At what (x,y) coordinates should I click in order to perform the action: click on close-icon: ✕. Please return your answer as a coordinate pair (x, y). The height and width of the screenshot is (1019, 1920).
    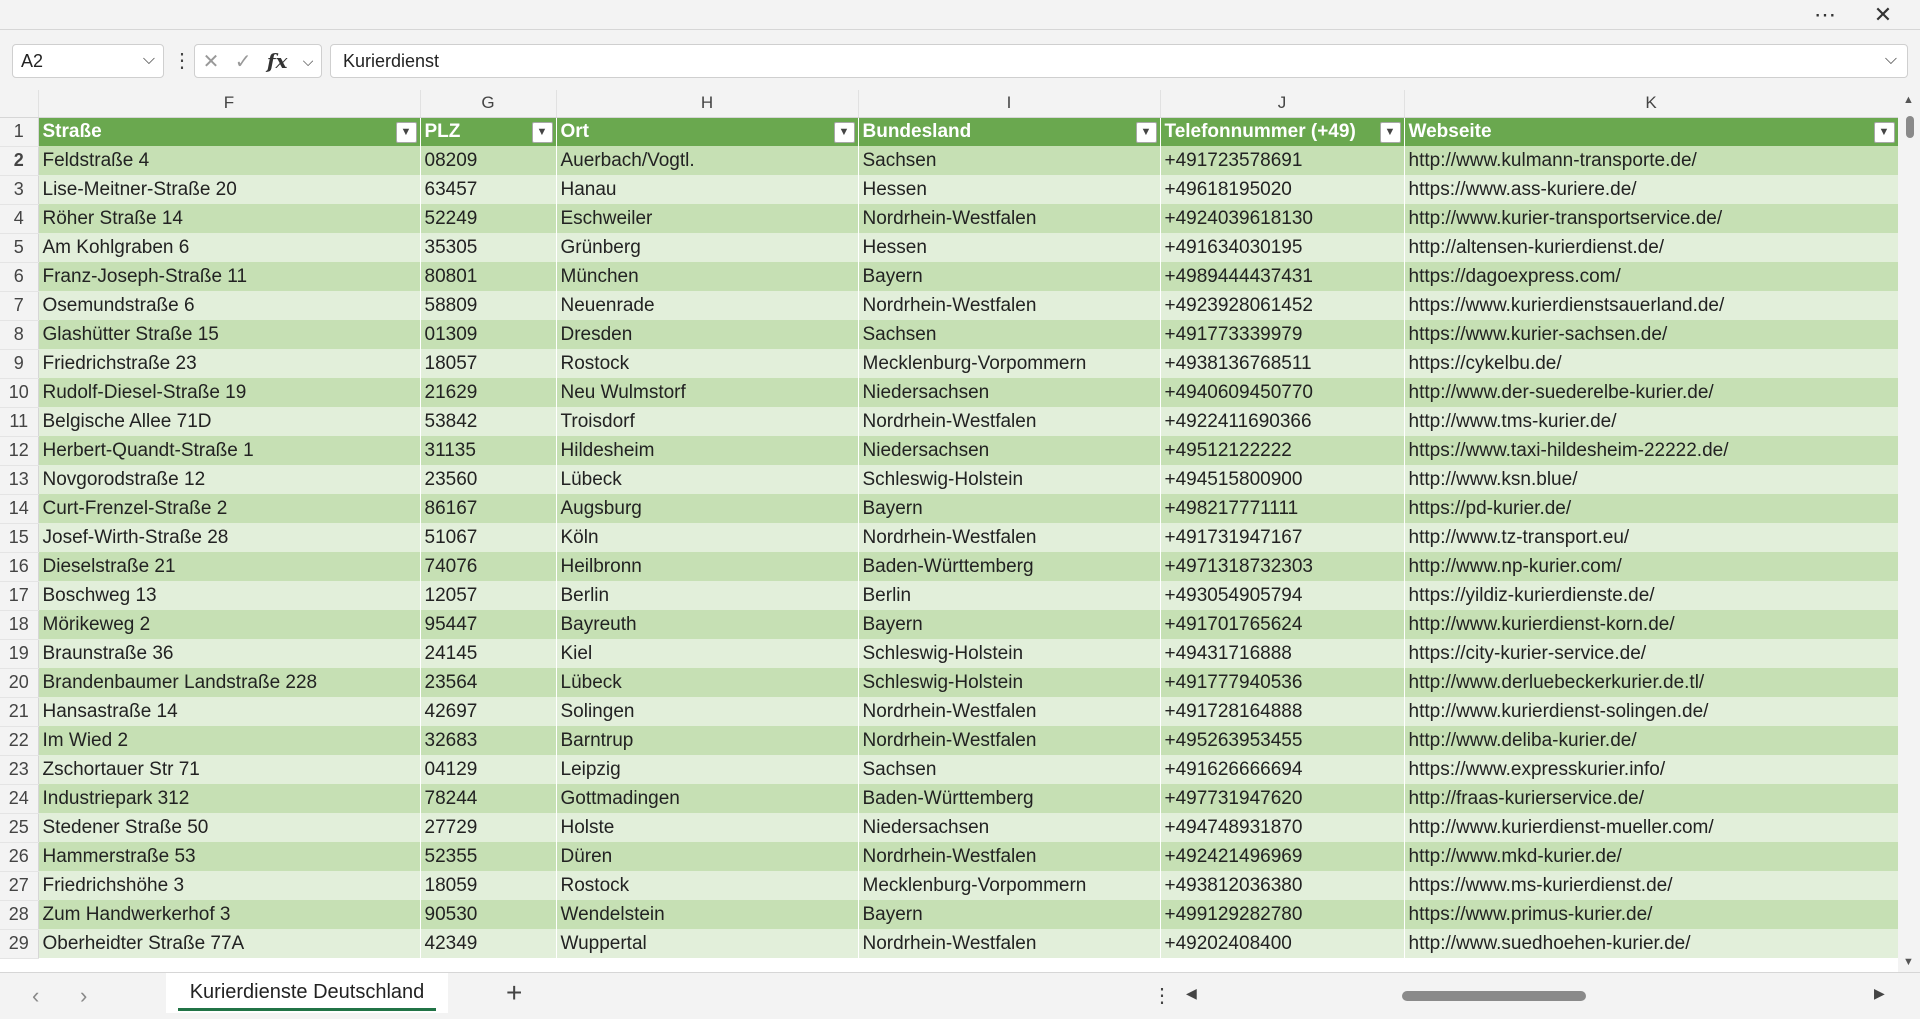
    Looking at the image, I should click on (1883, 15).